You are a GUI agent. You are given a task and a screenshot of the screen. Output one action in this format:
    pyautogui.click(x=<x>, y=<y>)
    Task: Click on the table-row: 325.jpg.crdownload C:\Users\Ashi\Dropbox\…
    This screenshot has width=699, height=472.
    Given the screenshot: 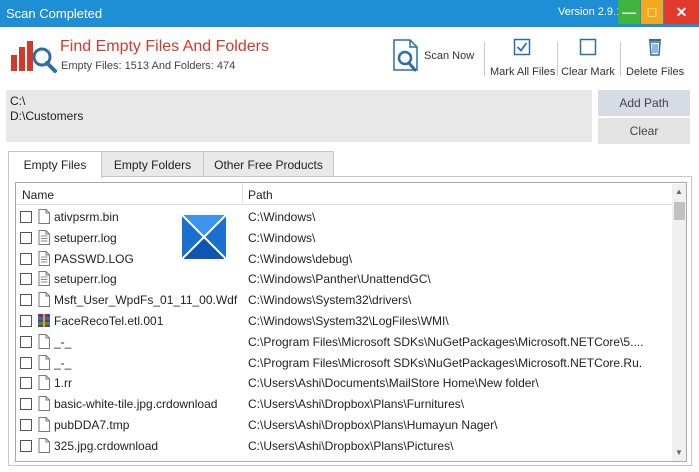 What is the action you would take?
    pyautogui.click(x=343, y=446)
    